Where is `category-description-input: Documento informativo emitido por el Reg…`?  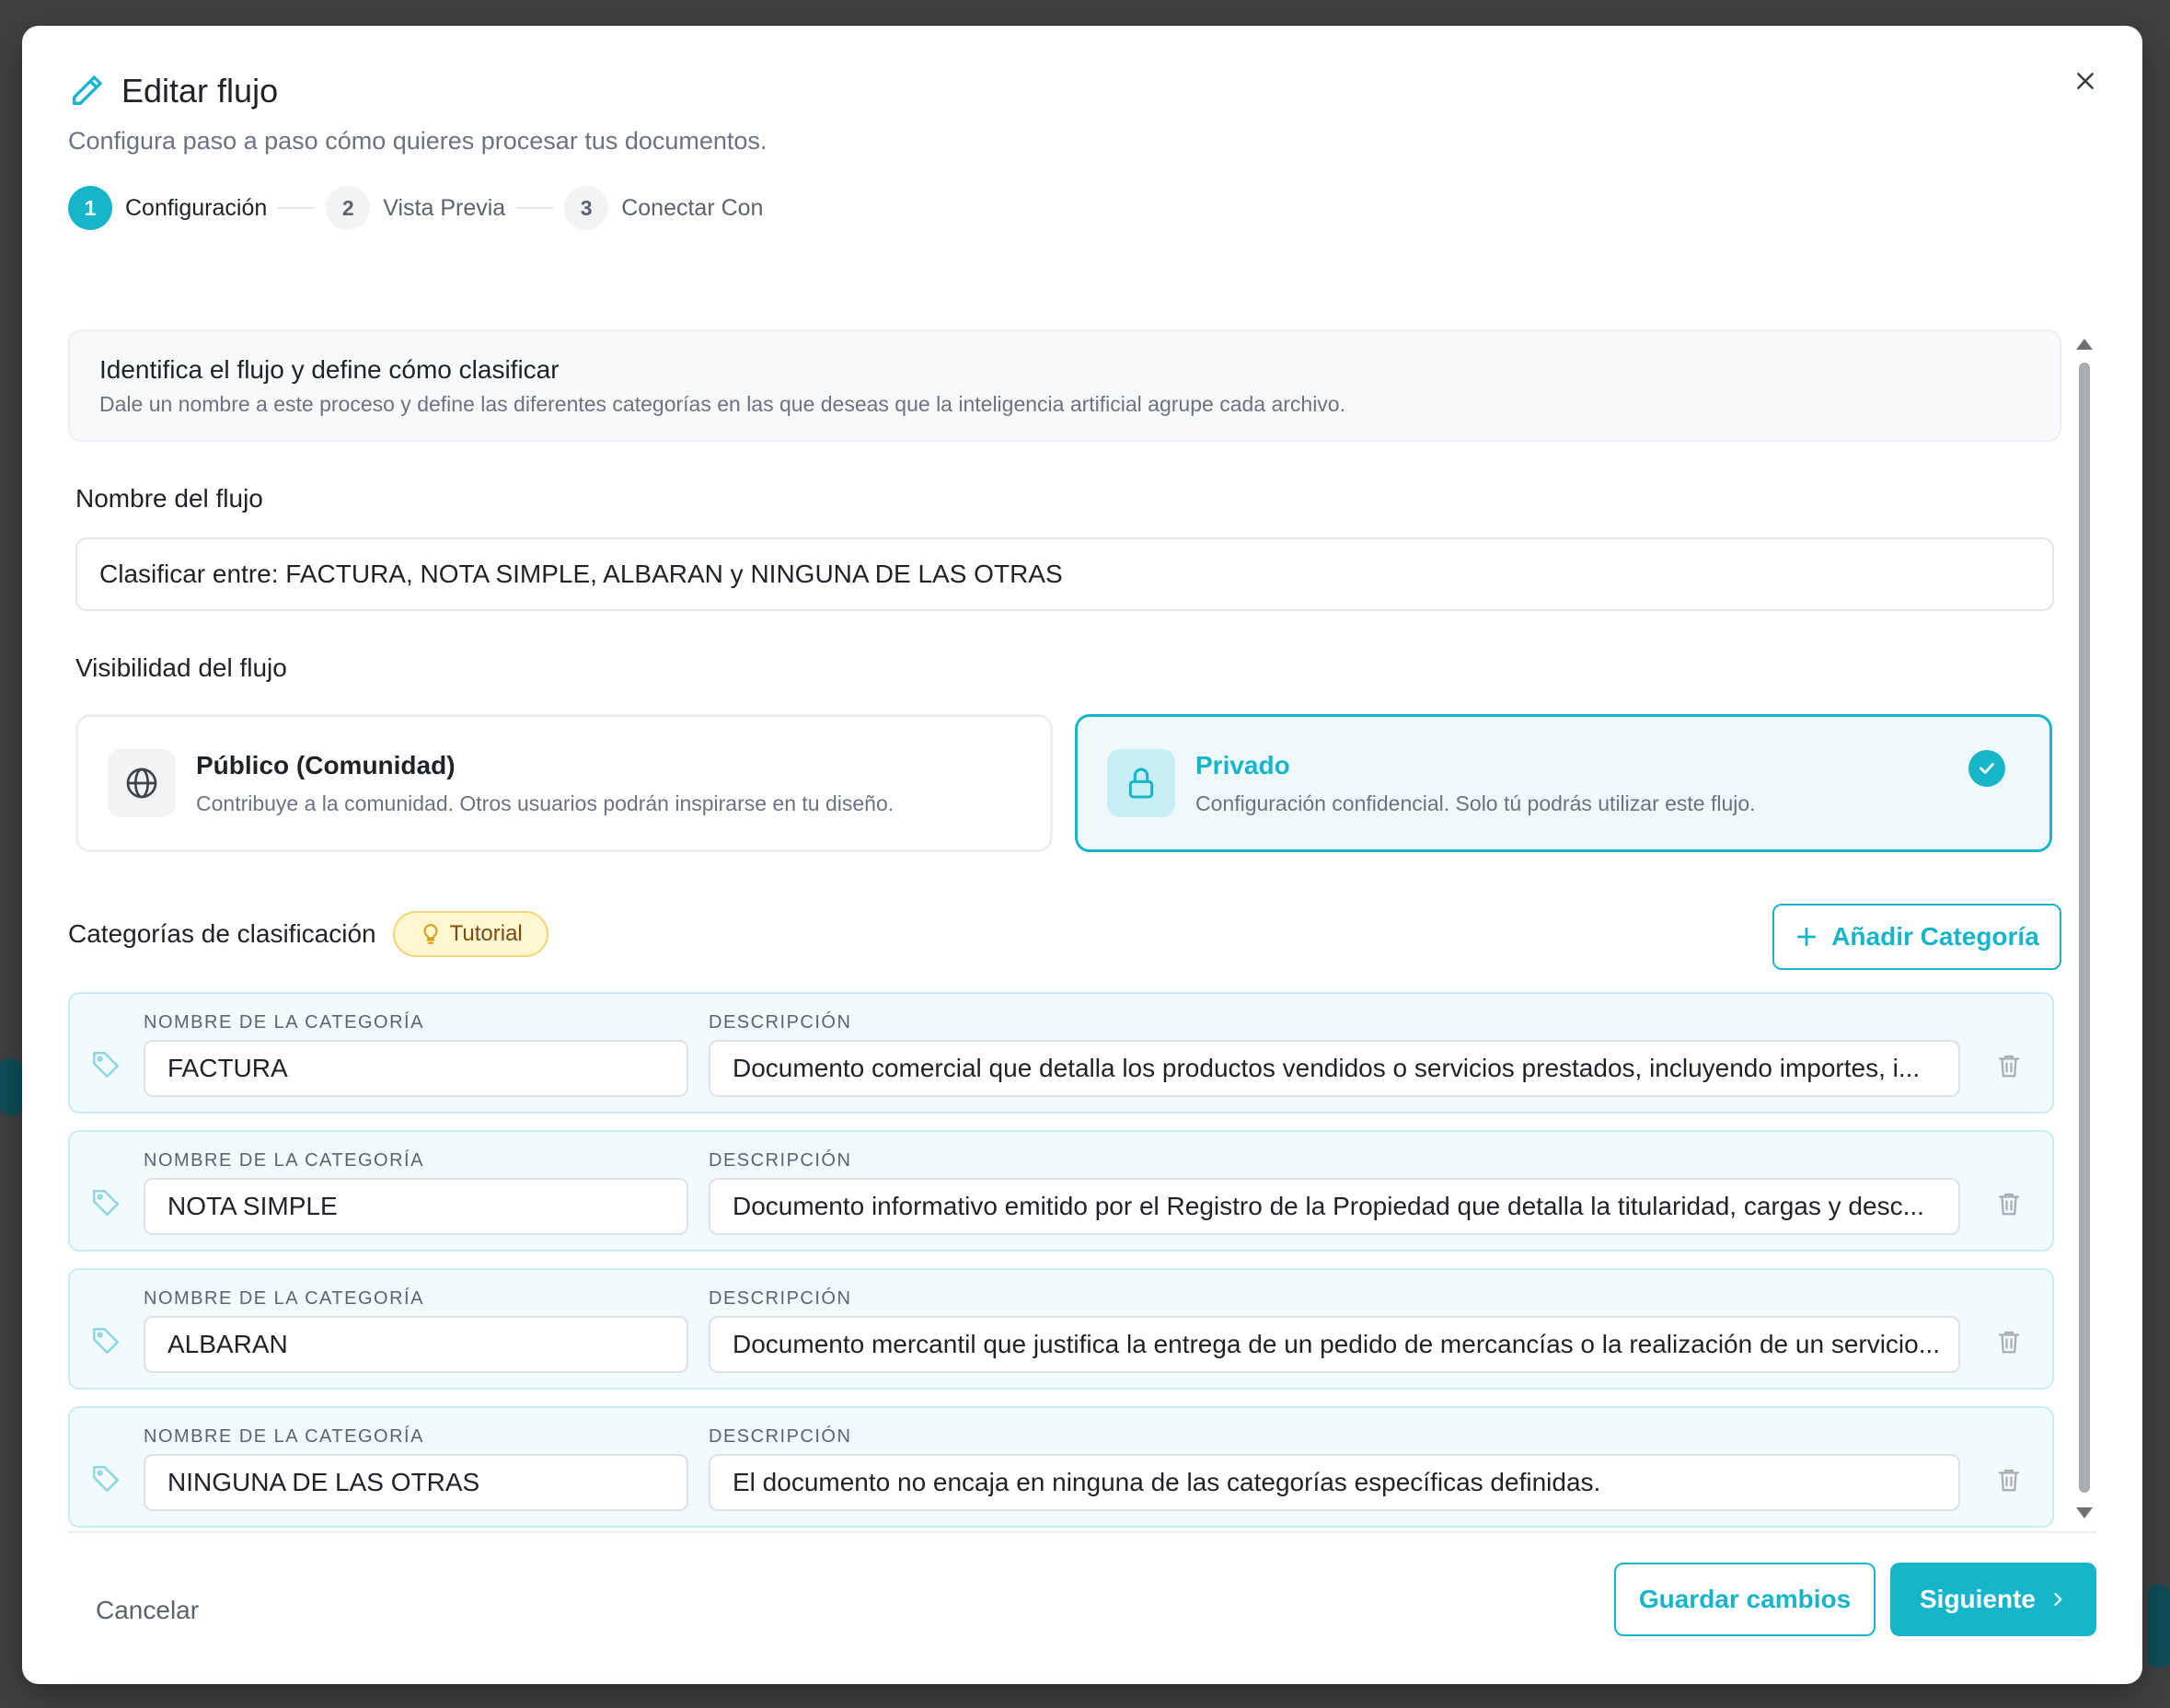 category-description-input: Documento informativo emitido por el Reg… is located at coordinates (1334, 1207).